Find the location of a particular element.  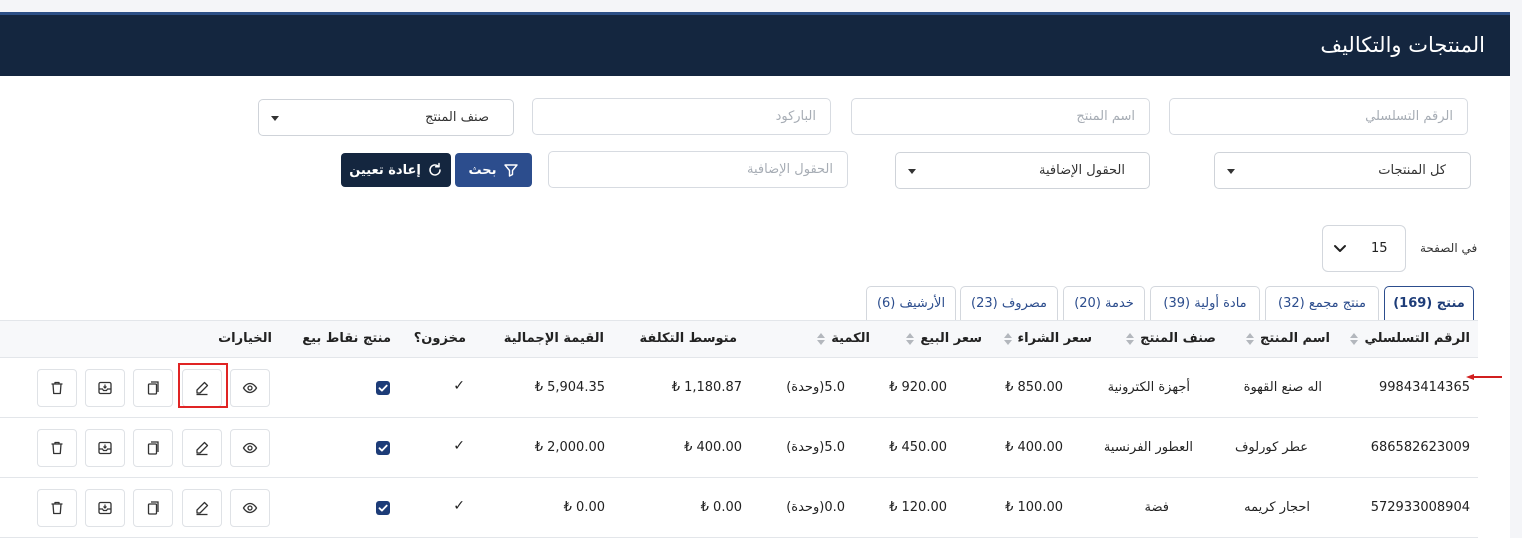

reset-button-label: إعادة تعيين is located at coordinates (385, 170).